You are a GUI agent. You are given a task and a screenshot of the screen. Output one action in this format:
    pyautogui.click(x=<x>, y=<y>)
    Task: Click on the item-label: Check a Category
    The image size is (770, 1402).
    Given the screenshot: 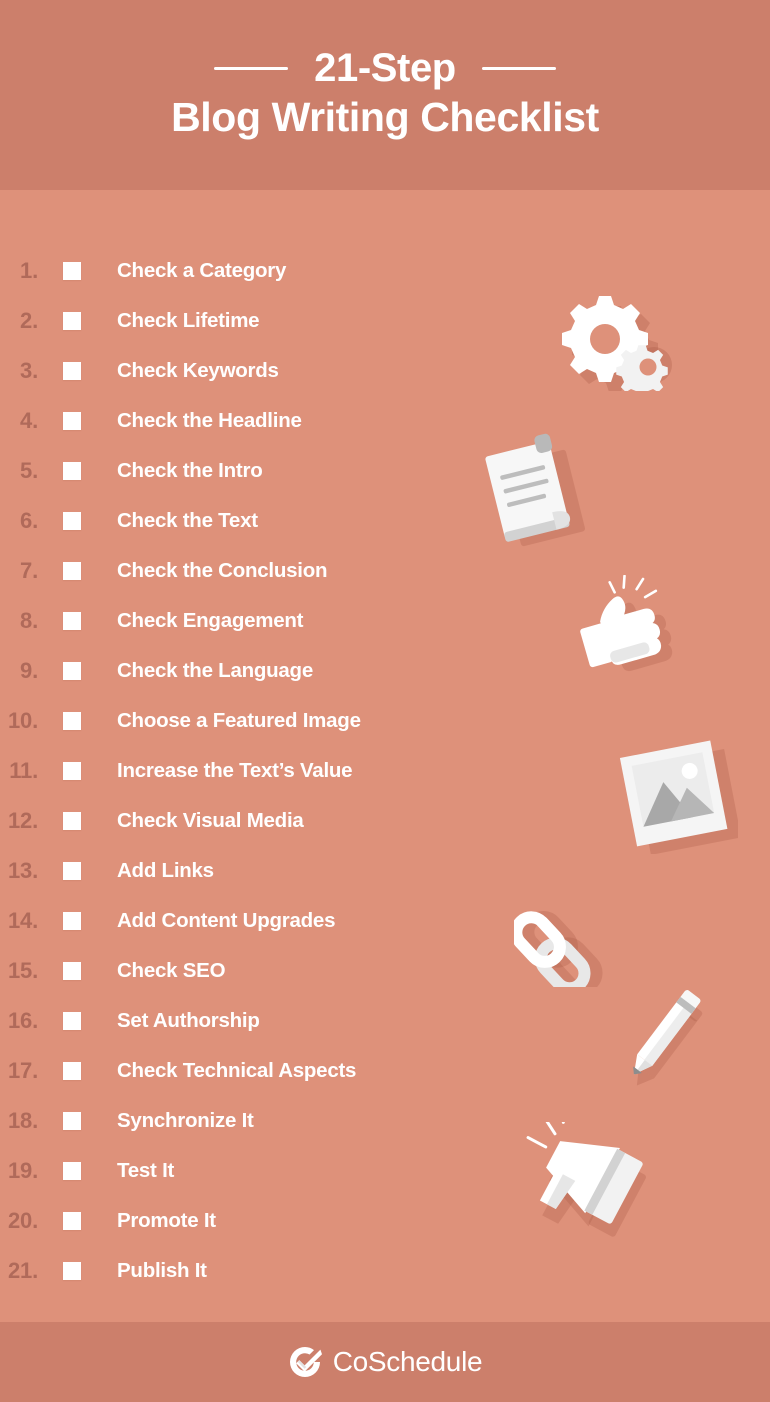 What is the action you would take?
    pyautogui.click(x=202, y=270)
    